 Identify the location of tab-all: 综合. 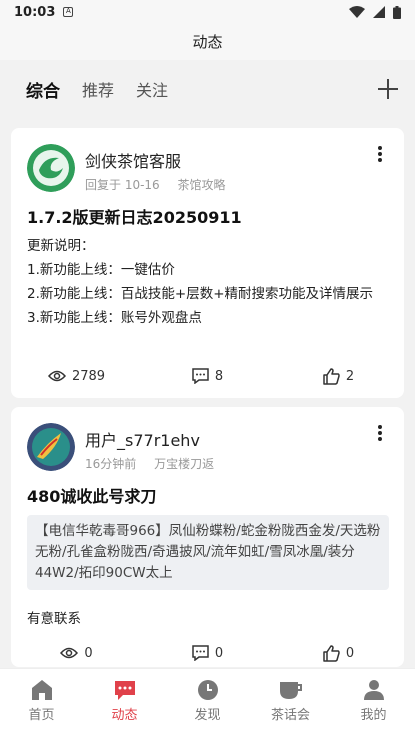
(43, 89).